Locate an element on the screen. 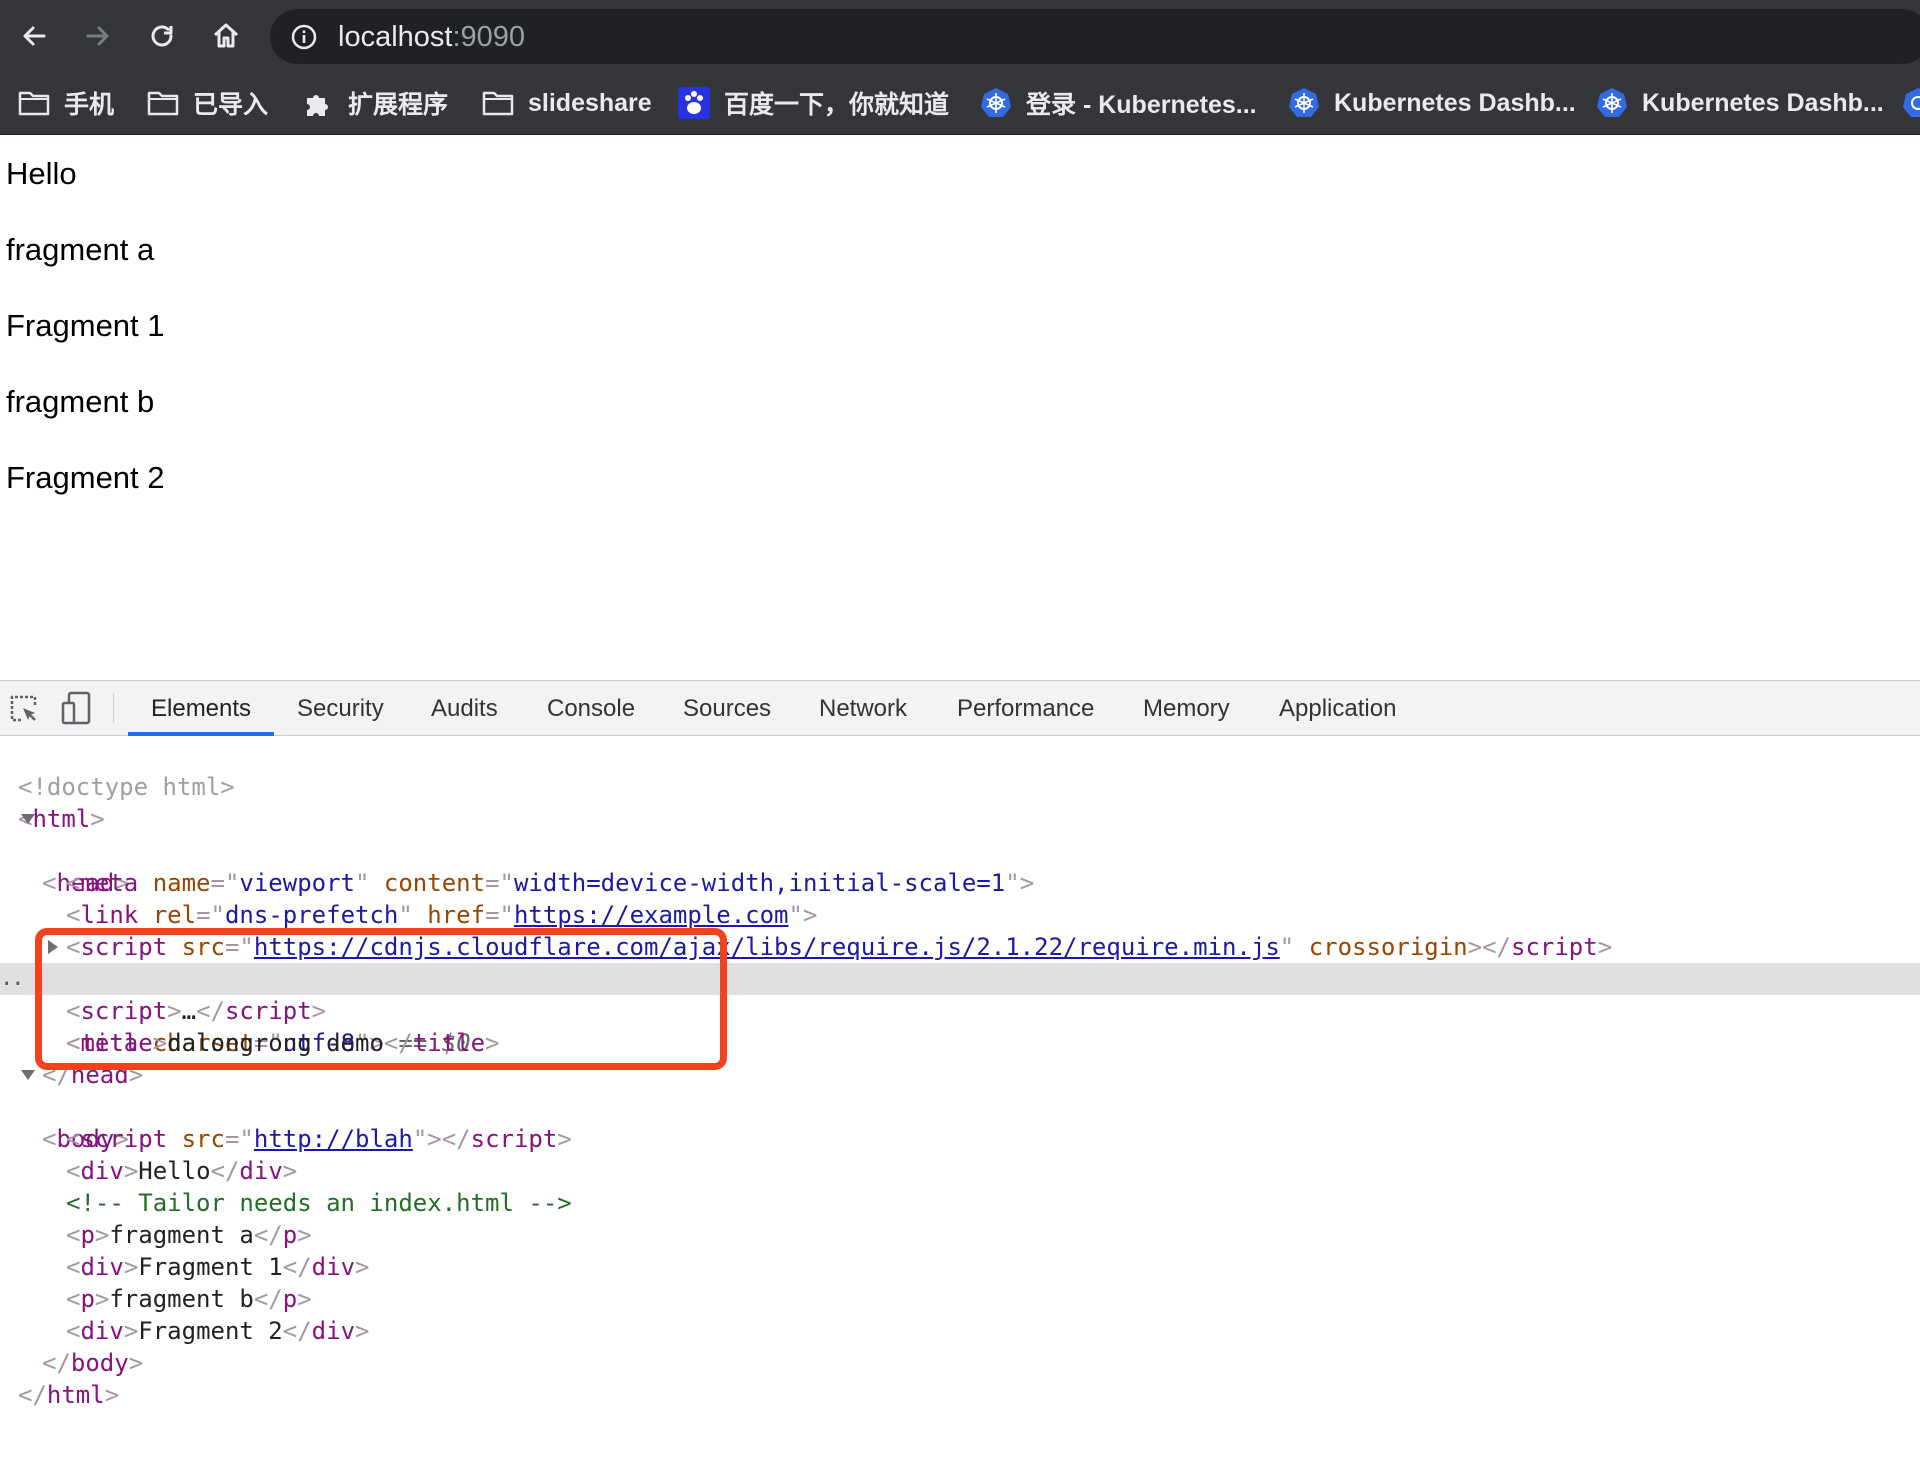  dom-node-div-fragment-1: <div>Fragment 1</div> is located at coordinates (960, 1250).